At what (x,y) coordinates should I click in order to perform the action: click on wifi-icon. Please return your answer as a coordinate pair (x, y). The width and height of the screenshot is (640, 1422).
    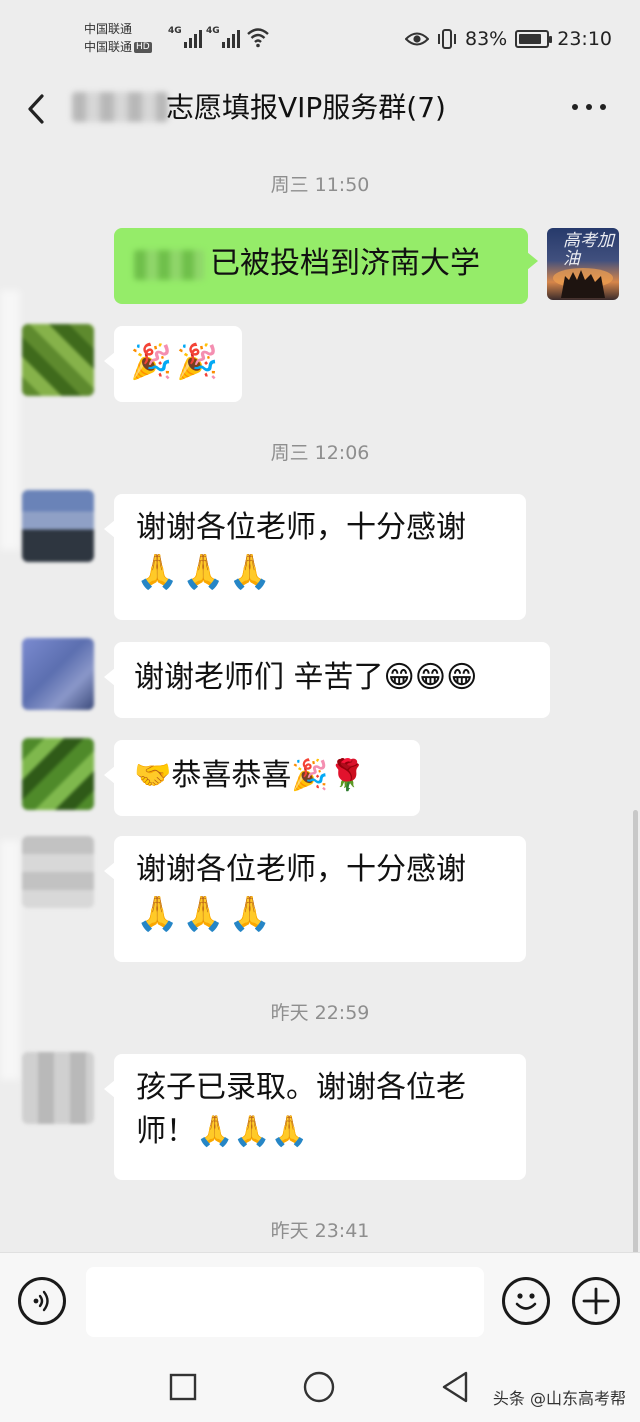
    Looking at the image, I should click on (258, 38).